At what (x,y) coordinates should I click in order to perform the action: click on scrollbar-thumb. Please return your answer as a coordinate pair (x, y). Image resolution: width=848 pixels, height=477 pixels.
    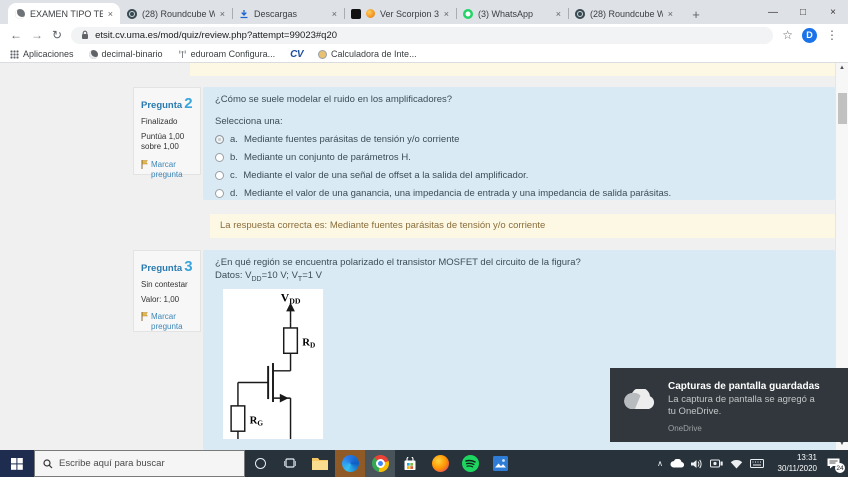
    Looking at the image, I should click on (842, 108).